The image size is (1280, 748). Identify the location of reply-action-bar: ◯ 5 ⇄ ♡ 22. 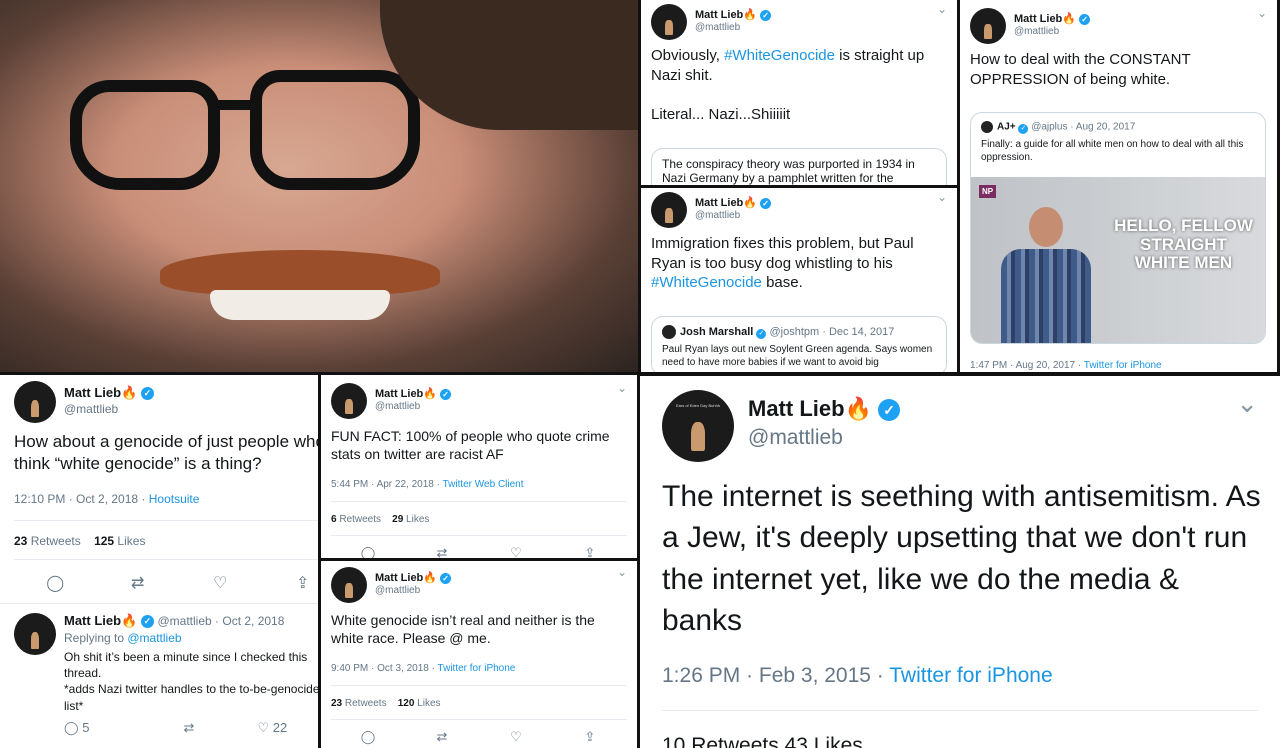
(189, 728).